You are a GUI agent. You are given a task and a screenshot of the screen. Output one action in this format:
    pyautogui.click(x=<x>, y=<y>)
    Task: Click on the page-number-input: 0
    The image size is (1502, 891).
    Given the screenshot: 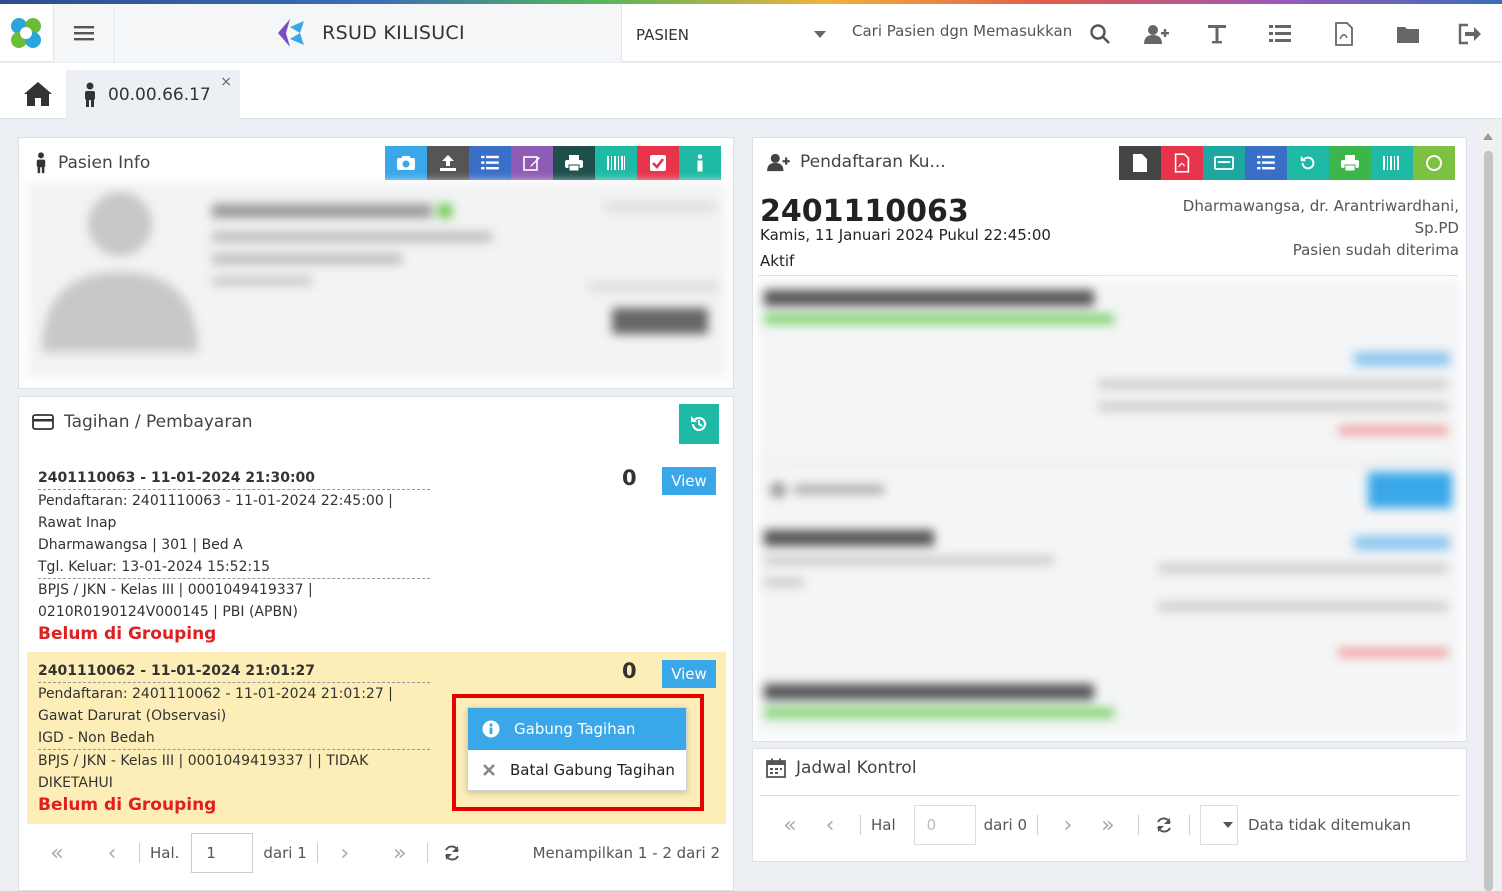 What is the action you would take?
    pyautogui.click(x=944, y=825)
    